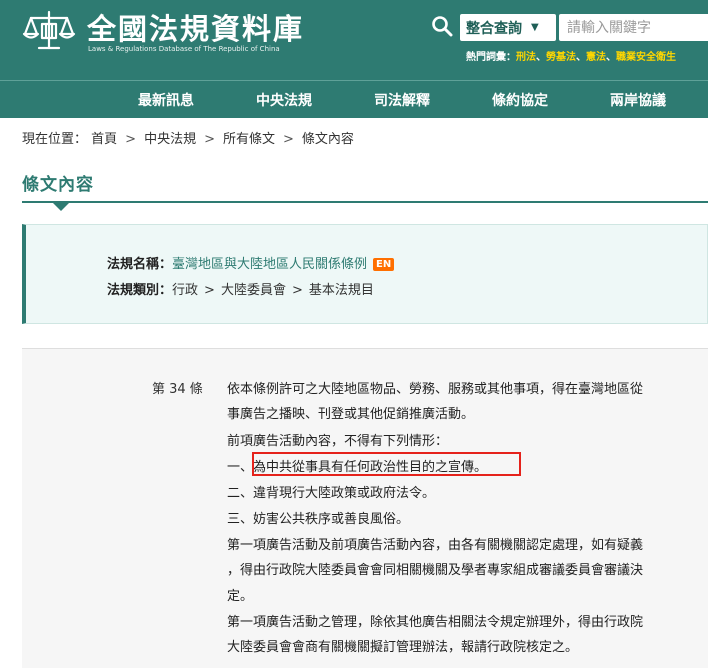 This screenshot has height=668, width=708. Describe the element at coordinates (61, 207) in the screenshot. I see `title-arrow-icon` at that location.